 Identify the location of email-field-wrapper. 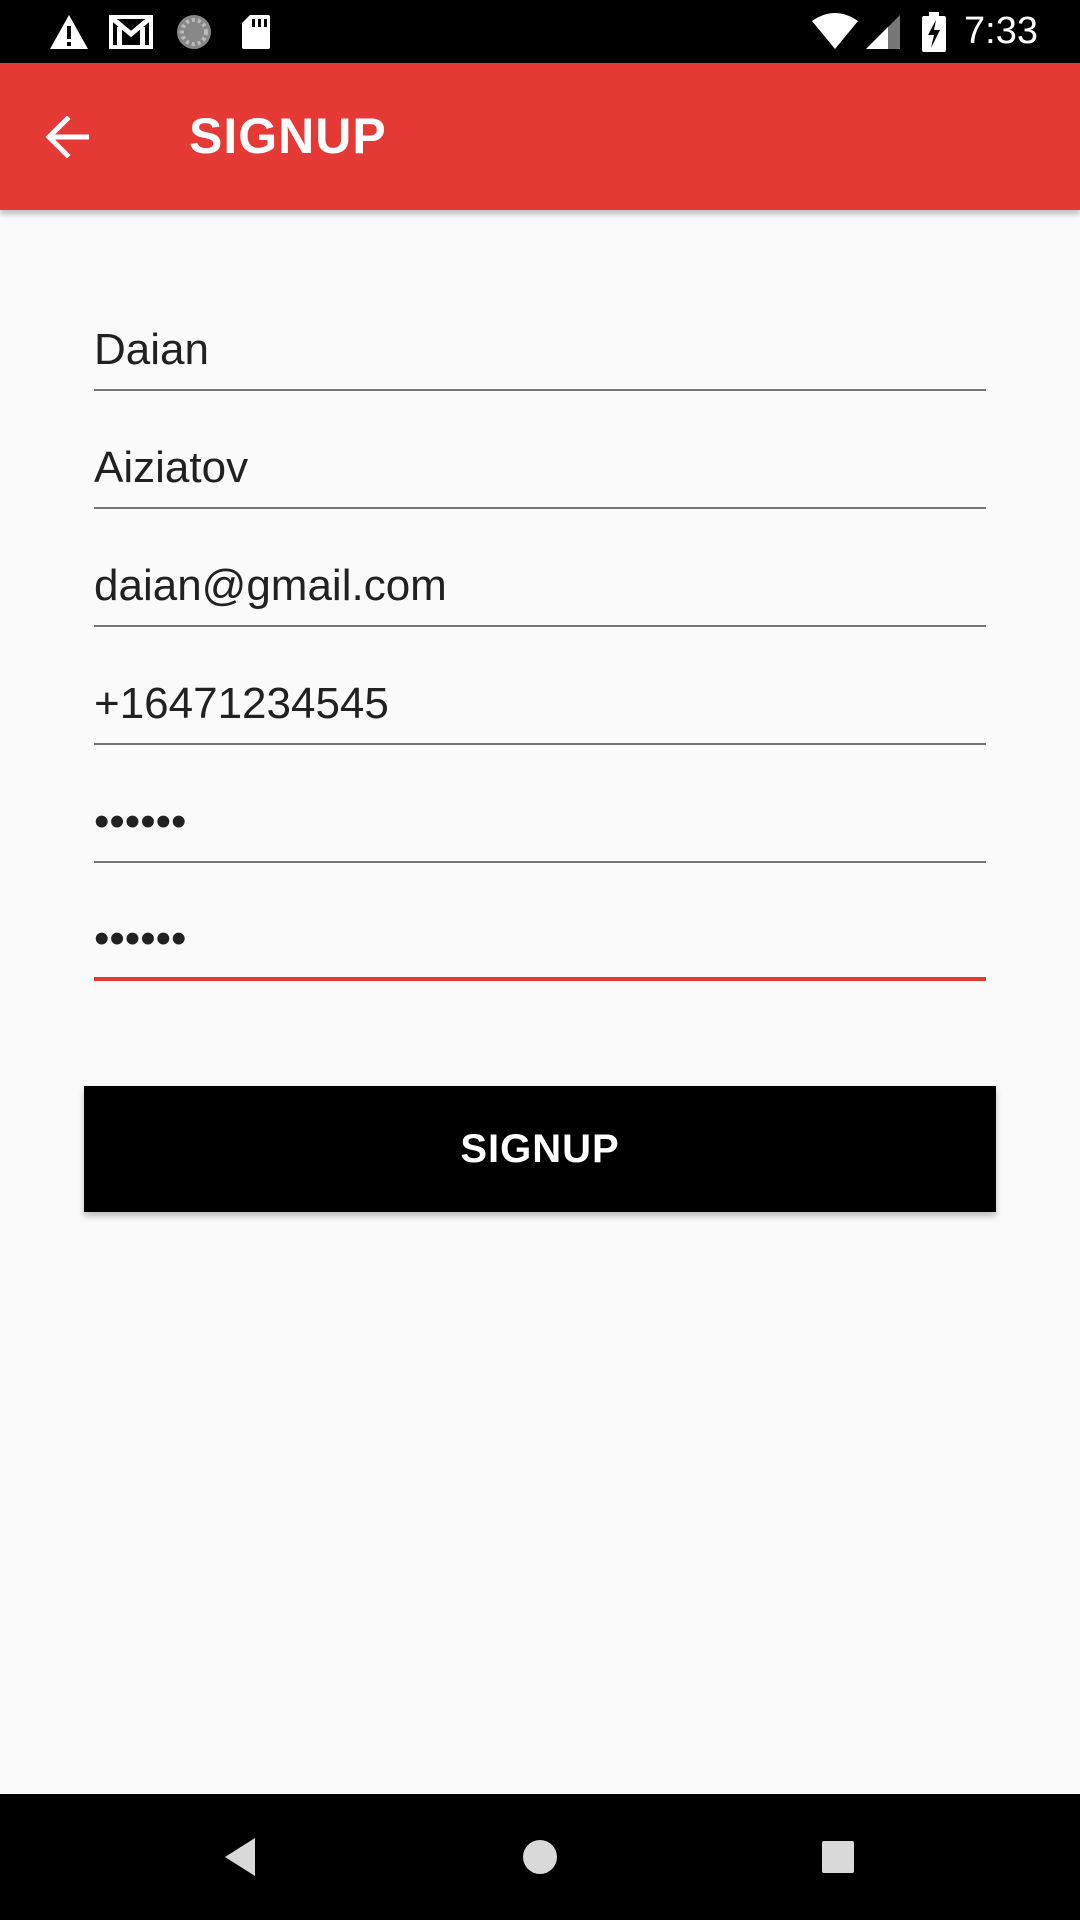
(540, 568).